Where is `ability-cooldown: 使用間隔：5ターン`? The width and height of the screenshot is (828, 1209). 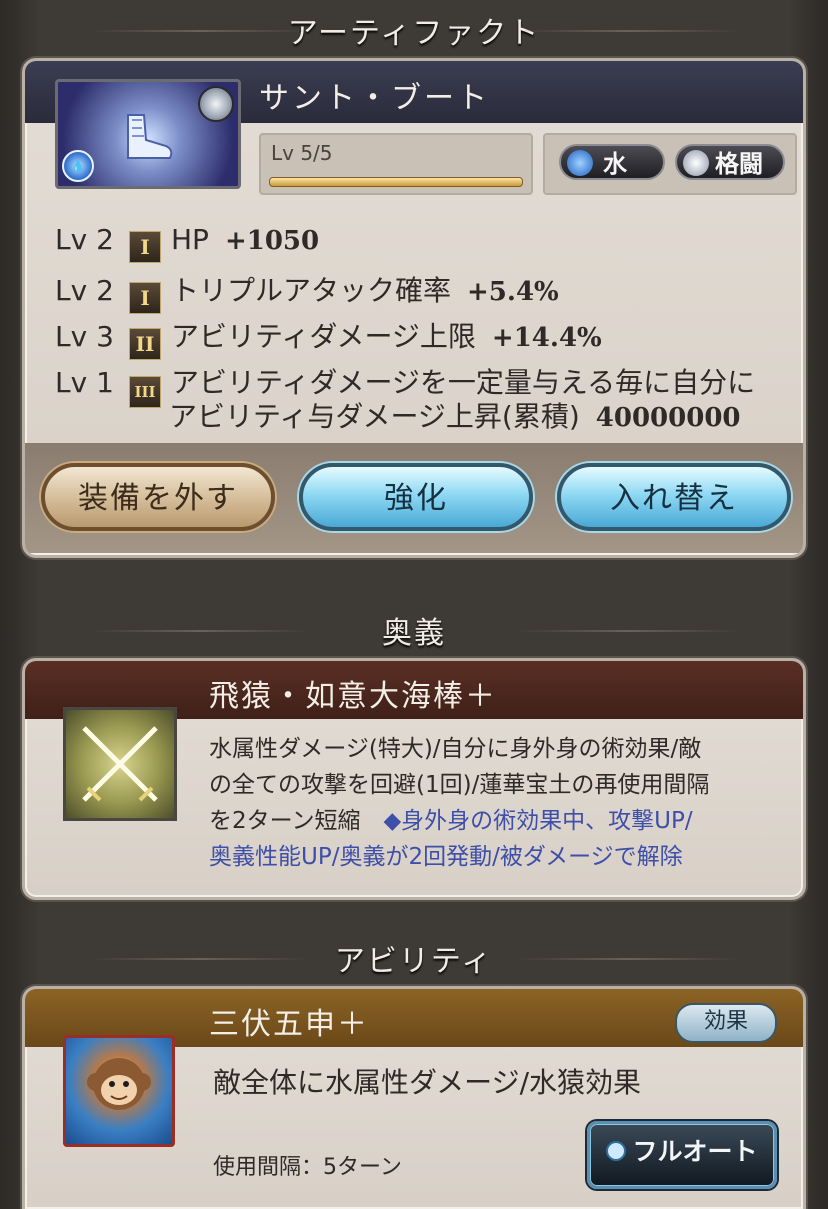 ability-cooldown: 使用間隔：5ターン is located at coordinates (307, 1167).